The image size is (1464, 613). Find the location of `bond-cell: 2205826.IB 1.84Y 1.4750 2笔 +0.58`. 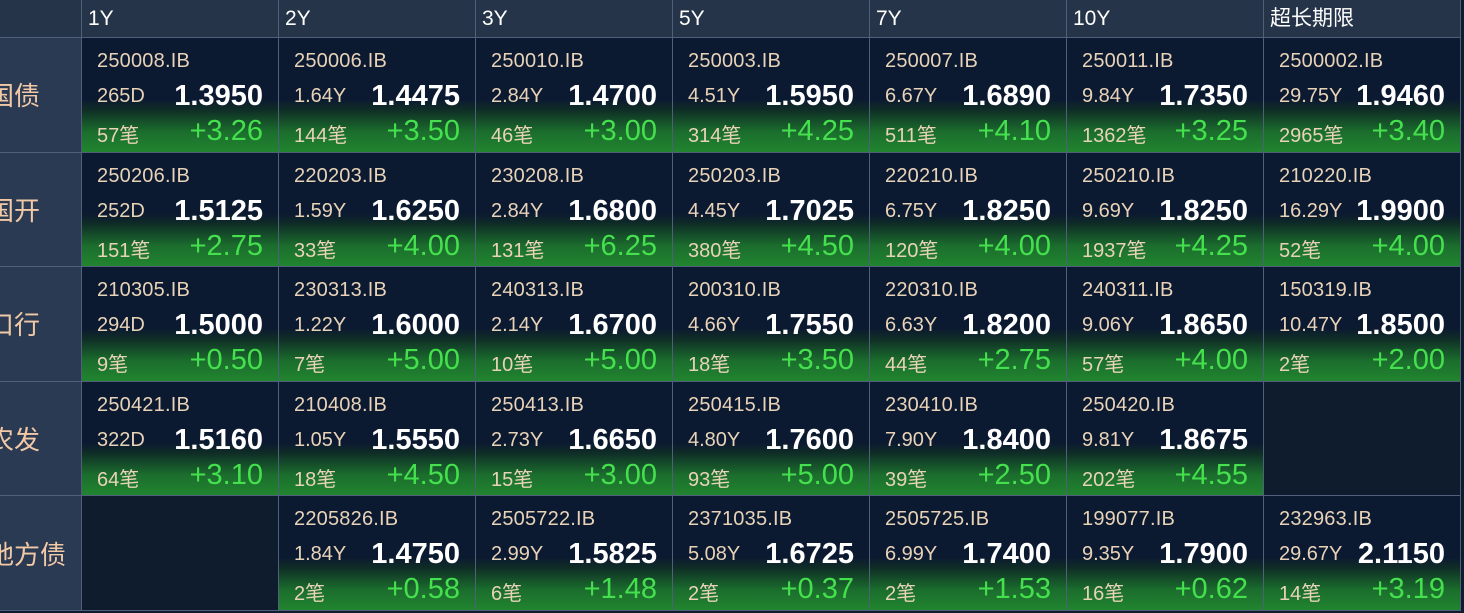

bond-cell: 2205826.IB 1.84Y 1.4750 2笔 +0.58 is located at coordinates (377, 553).